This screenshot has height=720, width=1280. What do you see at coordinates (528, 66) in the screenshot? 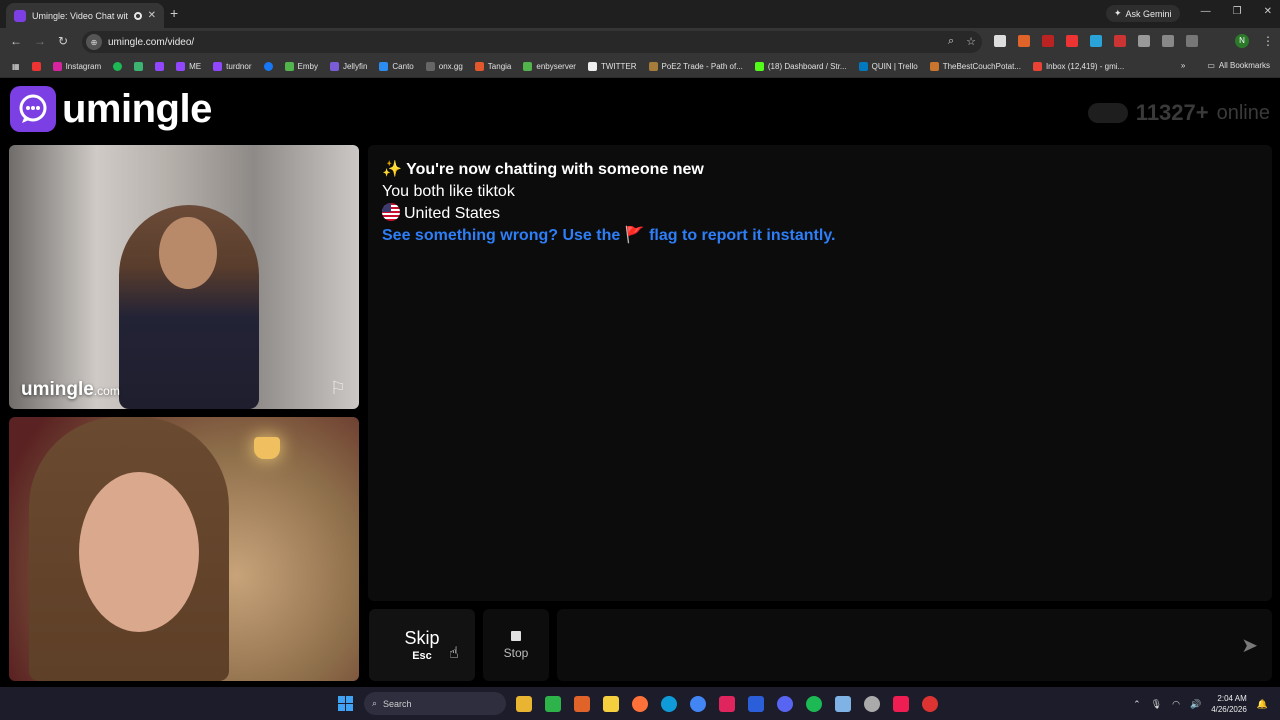
I see `emby-icon` at bounding box center [528, 66].